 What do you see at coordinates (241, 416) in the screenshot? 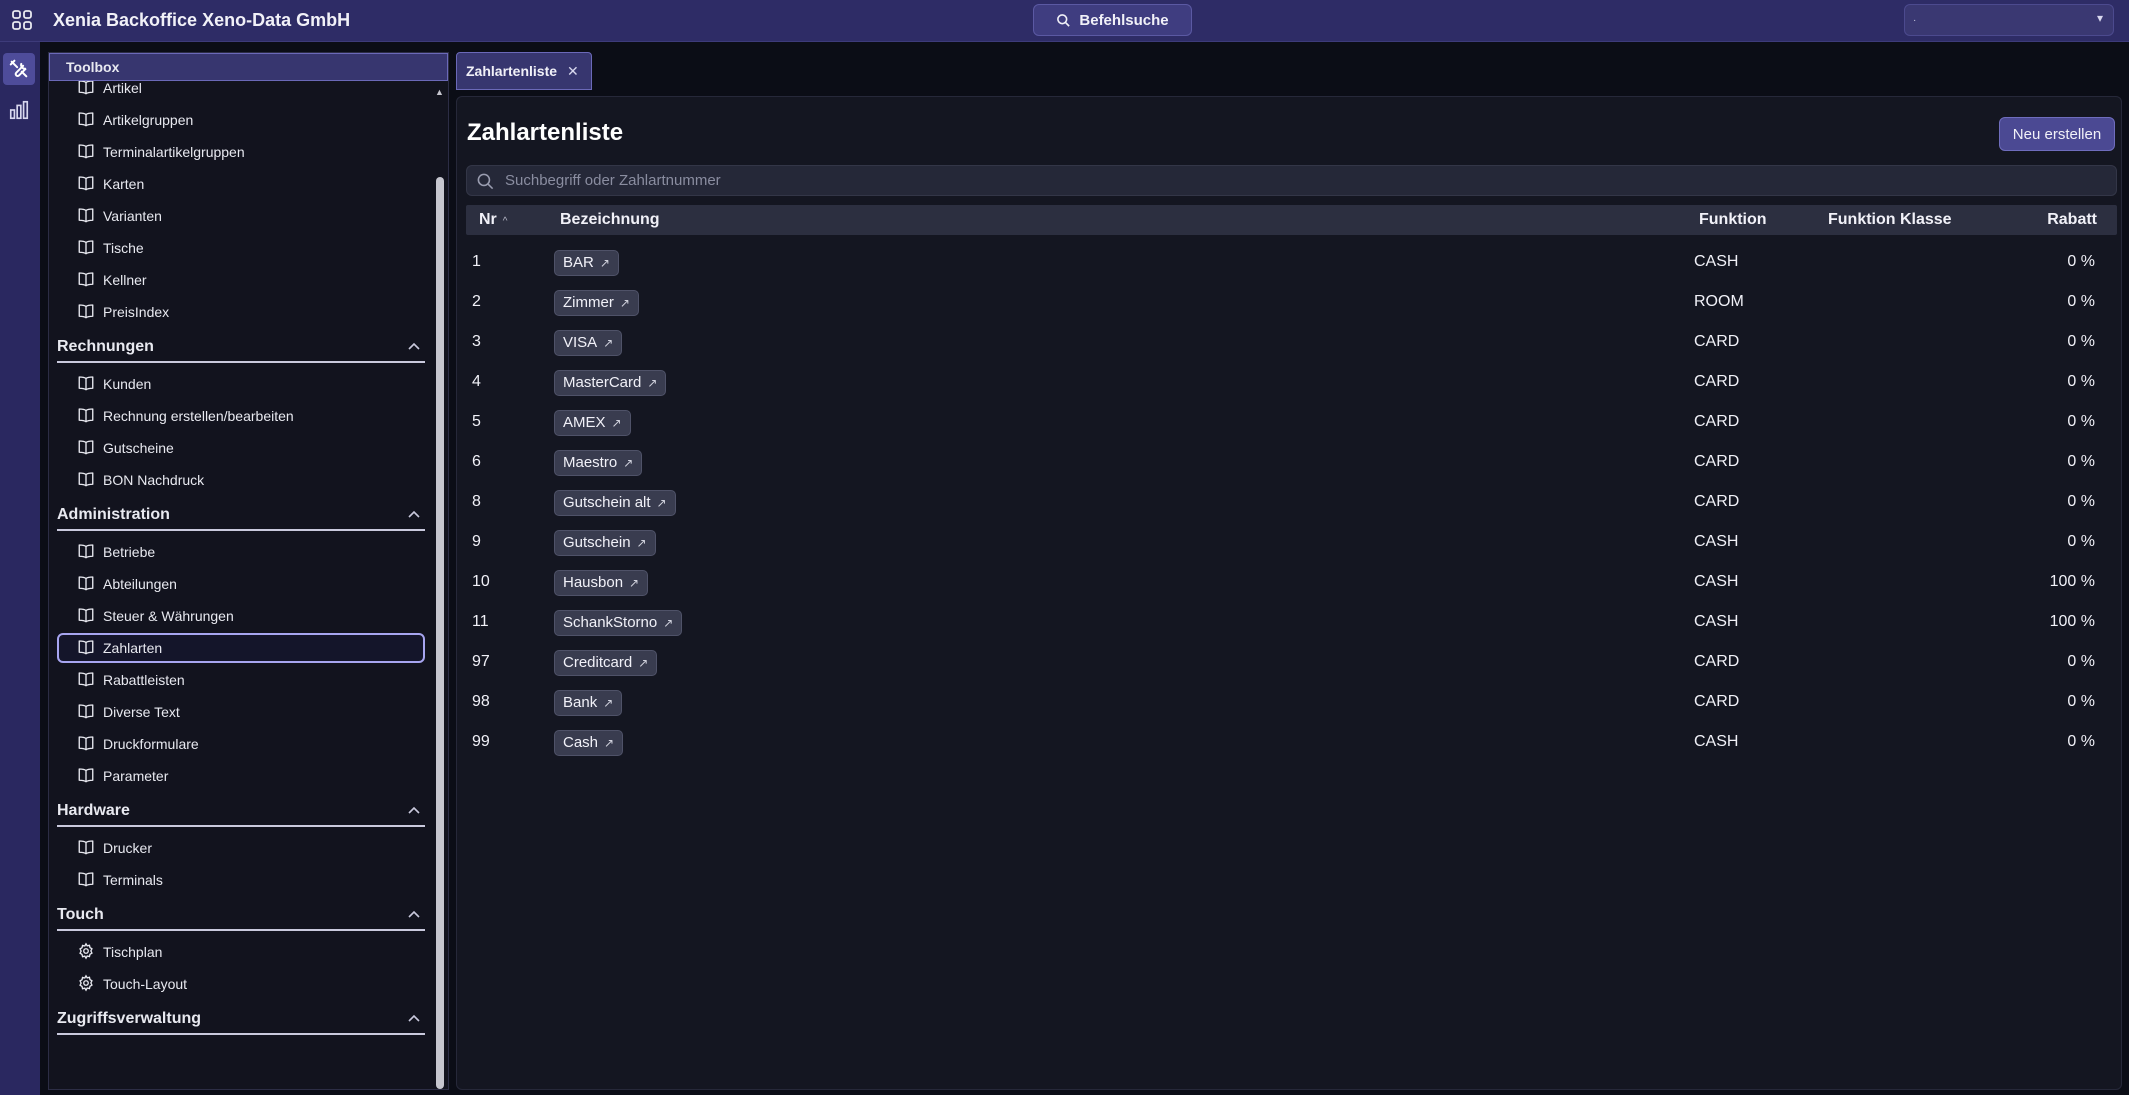
I see `sidebar-item-rechnung-erstellen-bearbeiten: Rechnung erstellen/bearbeiten` at bounding box center [241, 416].